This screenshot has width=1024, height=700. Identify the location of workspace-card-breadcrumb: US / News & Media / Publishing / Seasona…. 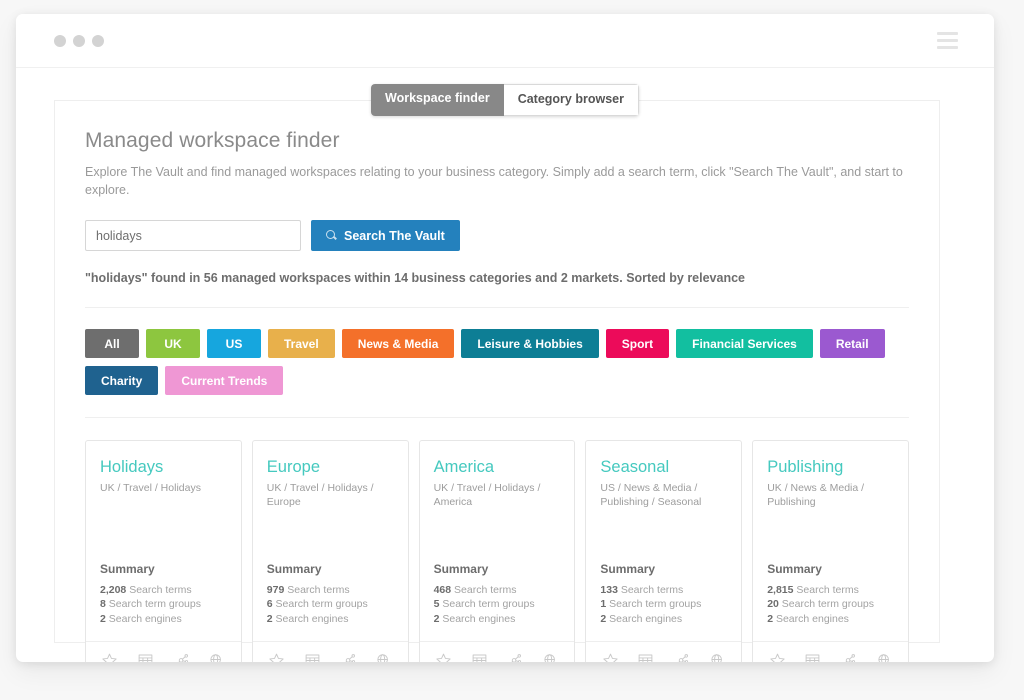
(651, 495).